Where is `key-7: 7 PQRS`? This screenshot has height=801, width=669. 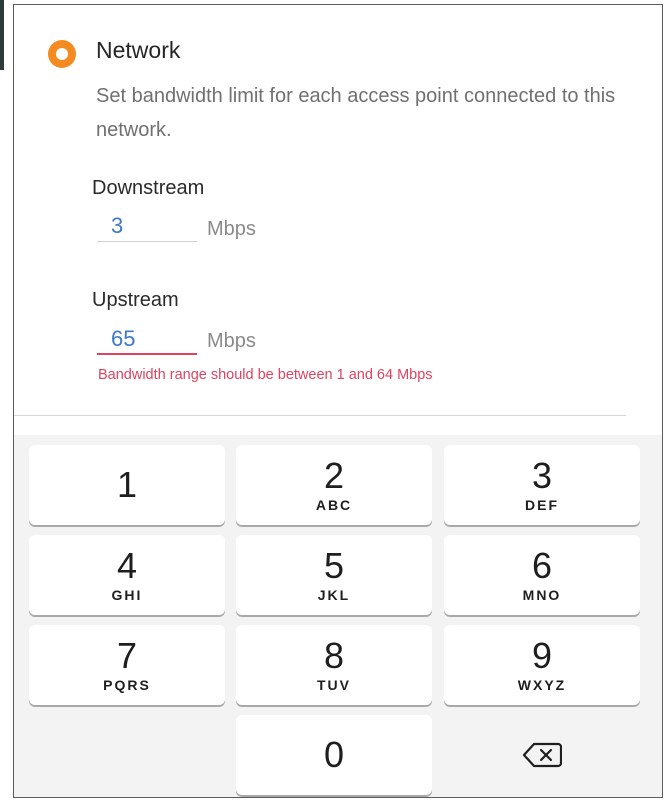 key-7: 7 PQRS is located at coordinates (127, 665).